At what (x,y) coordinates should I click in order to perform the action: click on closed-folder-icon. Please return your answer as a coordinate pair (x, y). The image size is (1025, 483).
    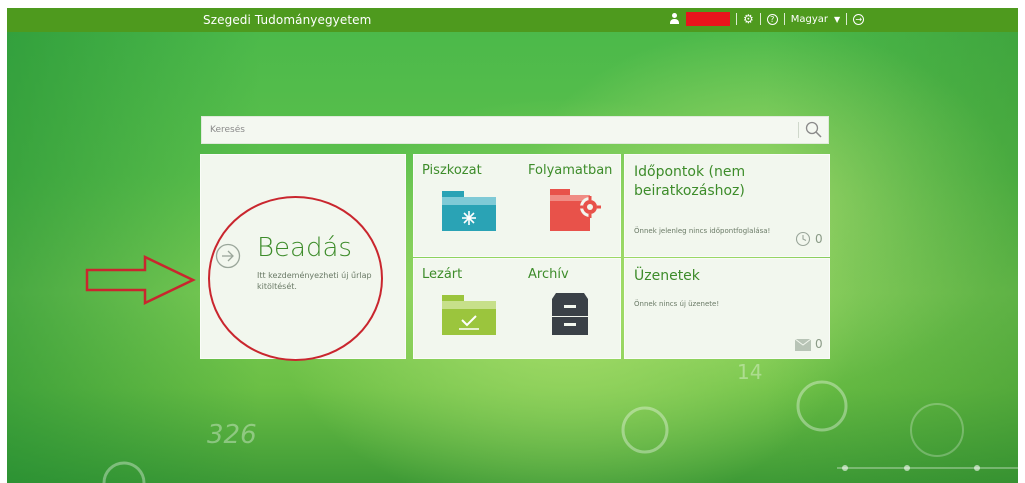
    Looking at the image, I should click on (469, 315).